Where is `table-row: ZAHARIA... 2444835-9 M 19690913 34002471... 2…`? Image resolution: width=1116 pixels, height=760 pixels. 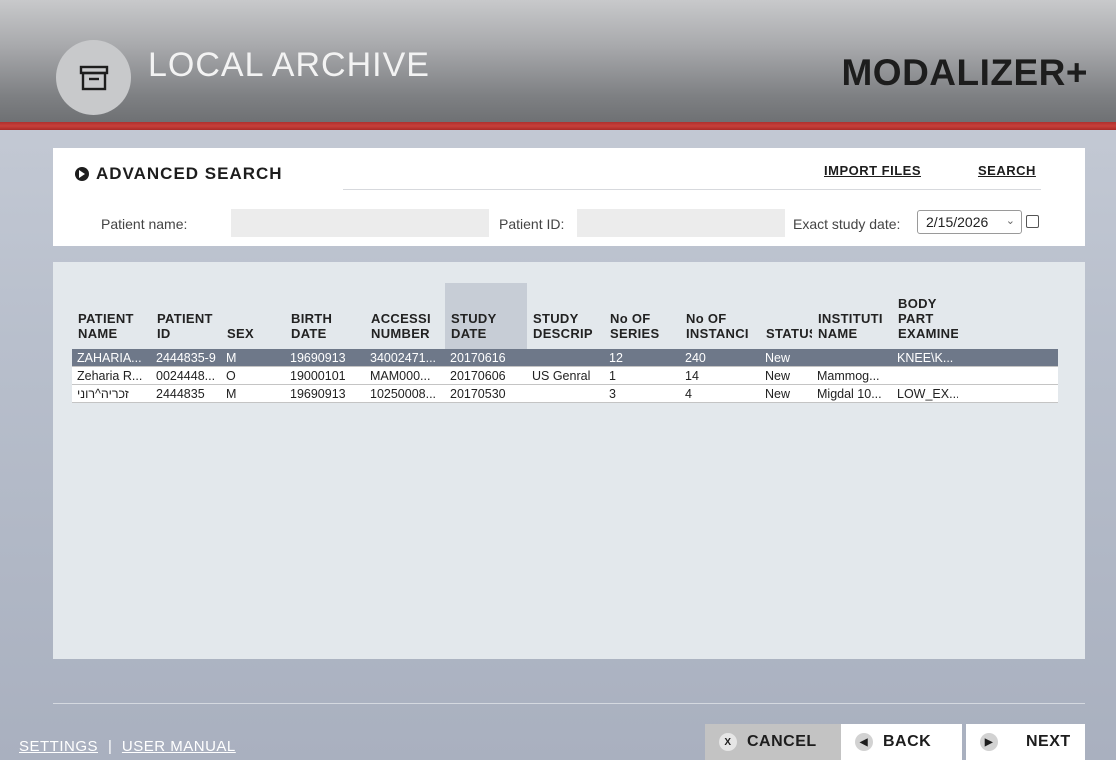 table-row: ZAHARIA... 2444835-9 M 19690913 34002471... 2… is located at coordinates (565, 358).